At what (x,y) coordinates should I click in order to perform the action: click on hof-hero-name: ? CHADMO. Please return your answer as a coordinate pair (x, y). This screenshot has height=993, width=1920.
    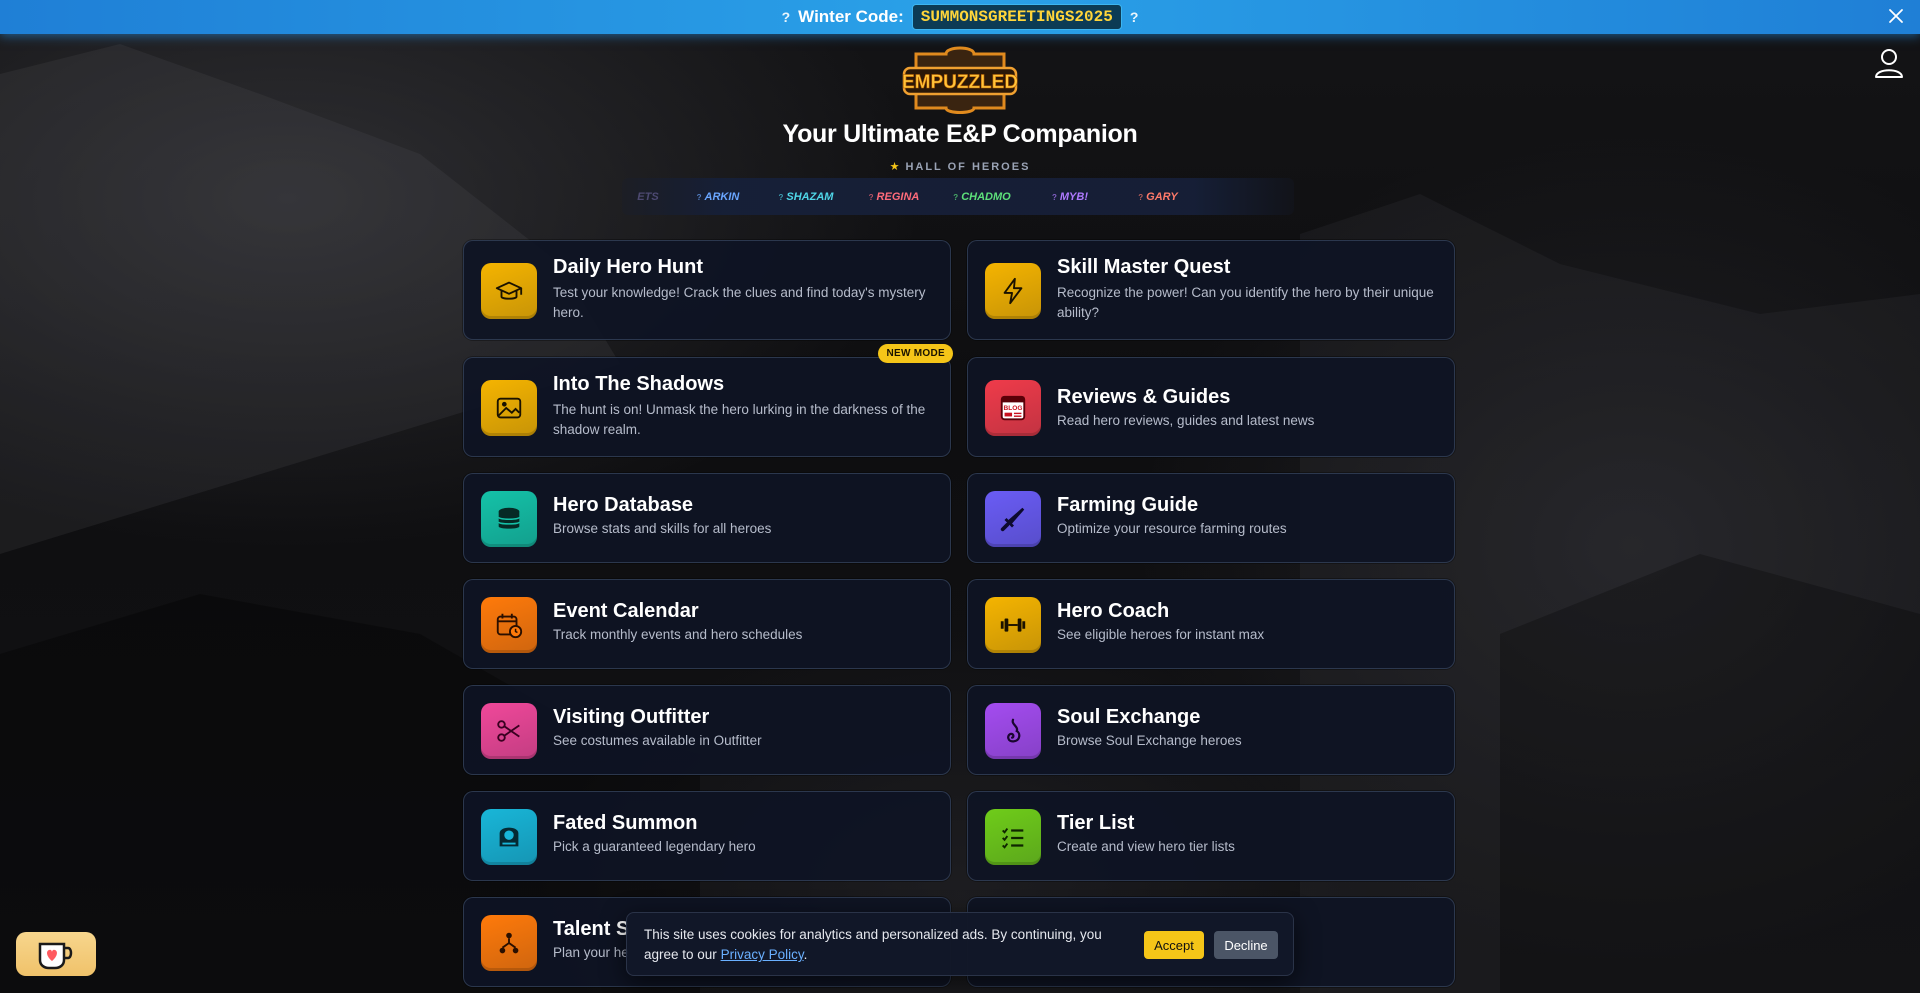
    Looking at the image, I should click on (982, 196).